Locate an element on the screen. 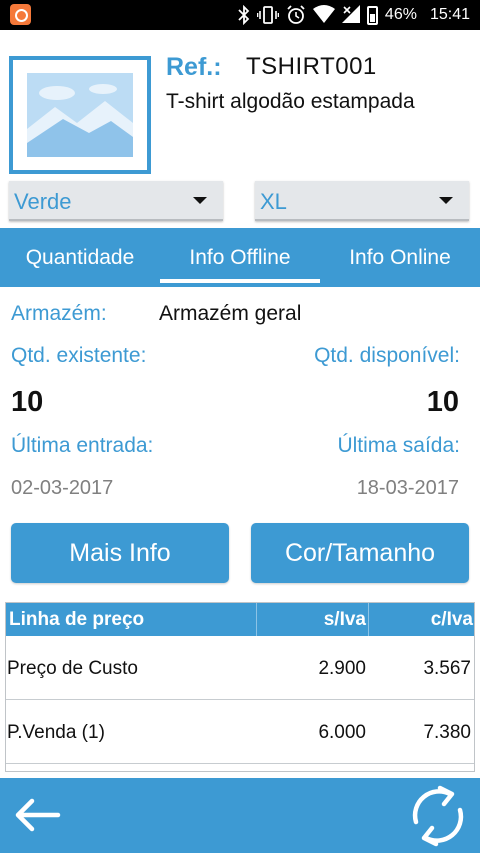 Image resolution: width=480 pixels, height=853 pixels. size-dropdown: XL is located at coordinates (362, 201).